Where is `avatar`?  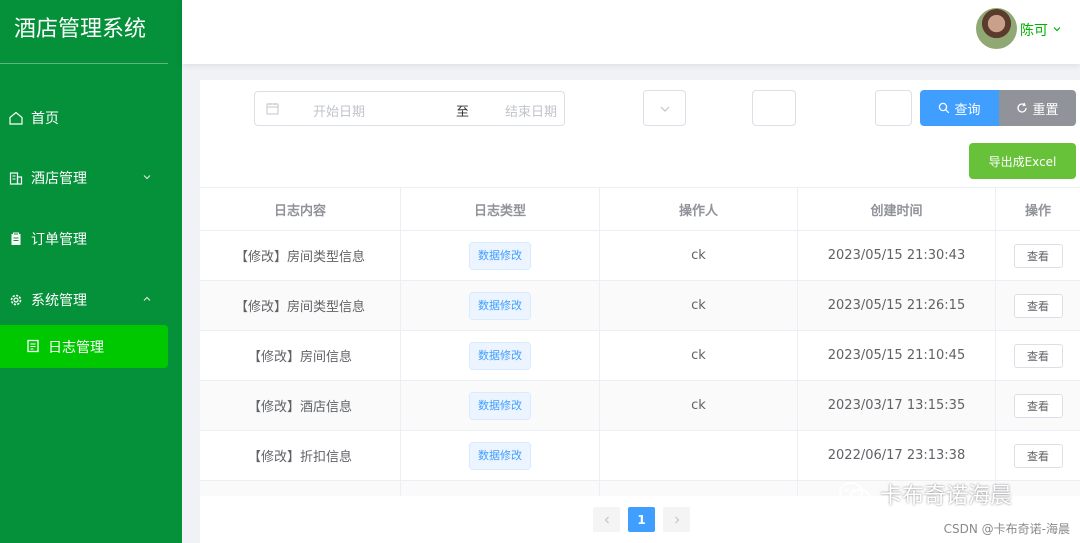
avatar is located at coordinates (996, 28).